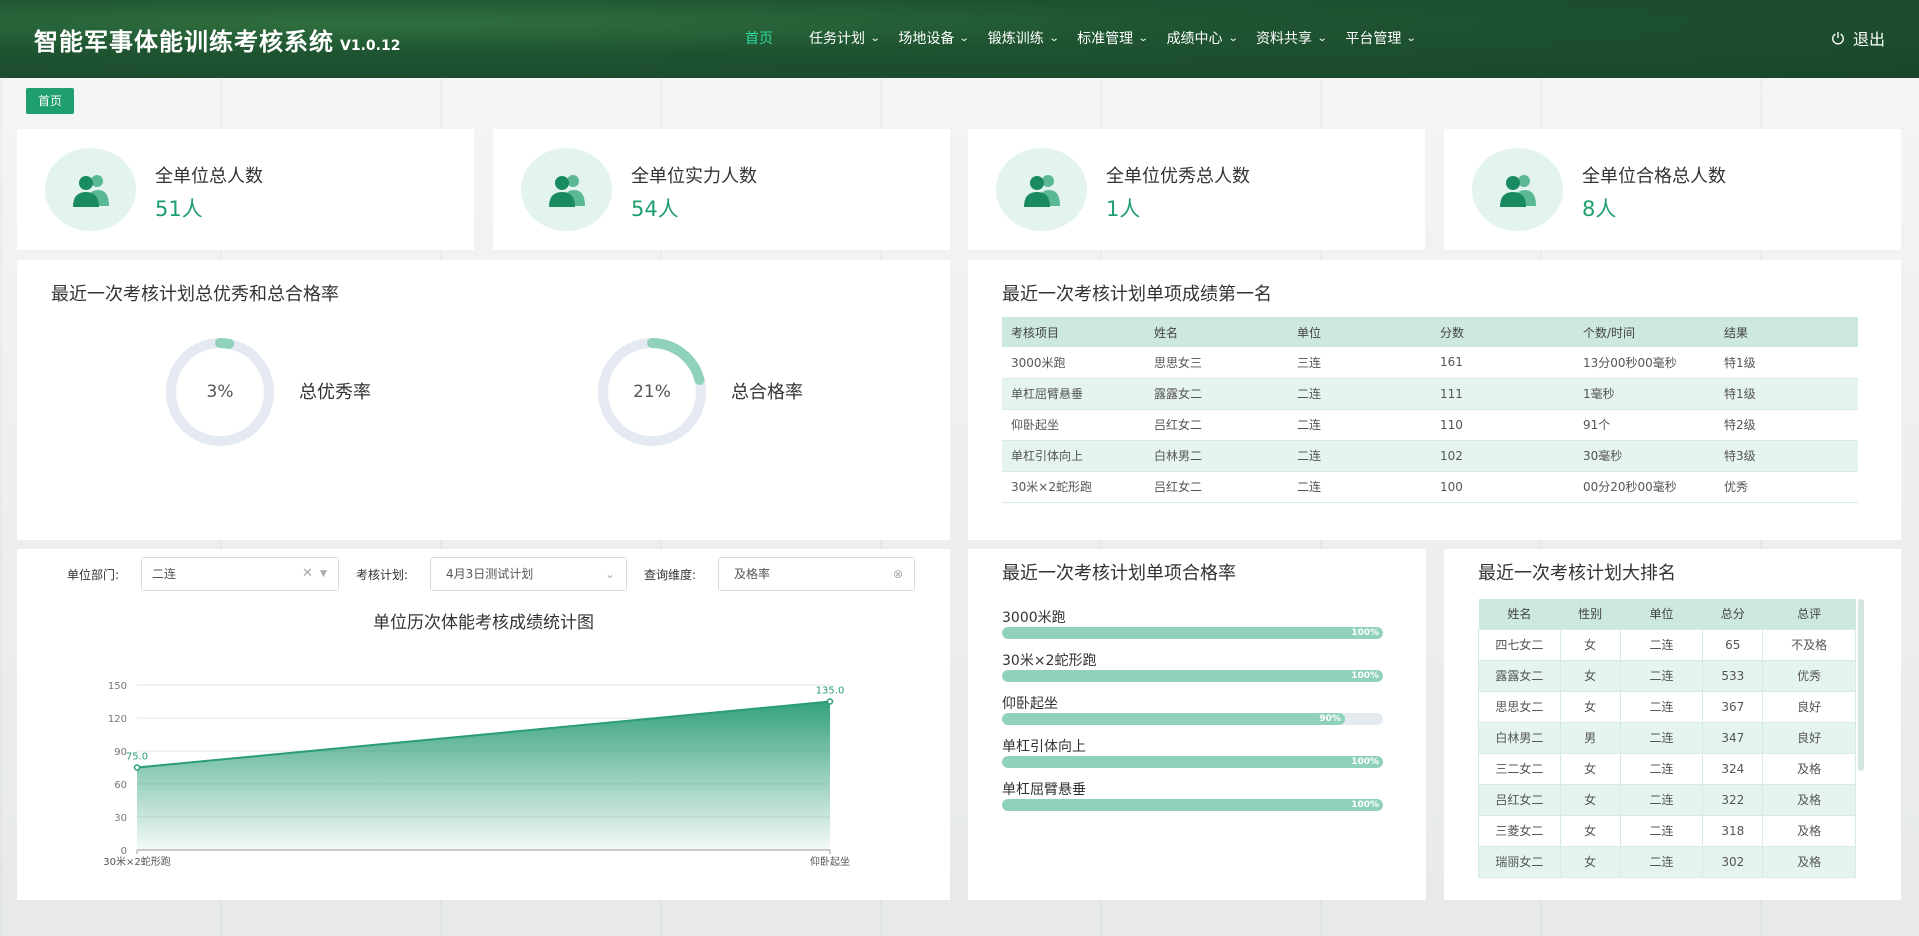 Image resolution: width=1919 pixels, height=936 pixels. I want to click on logout-button: 退出, so click(1858, 38).